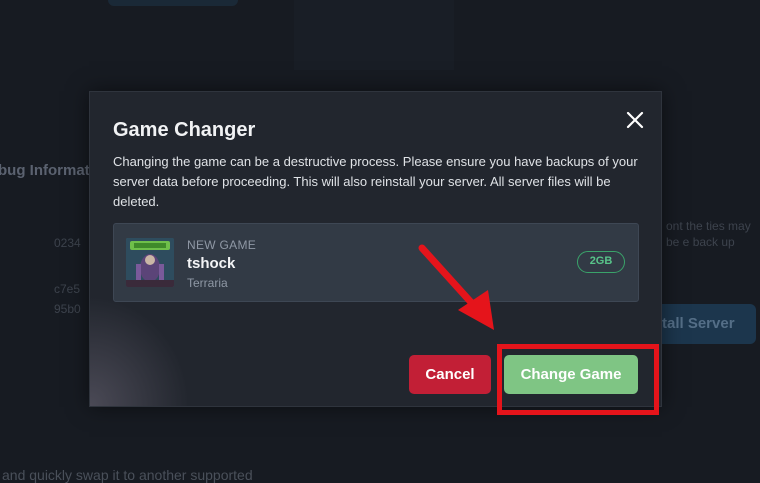 The height and width of the screenshot is (483, 760). I want to click on close-icon, so click(635, 120).